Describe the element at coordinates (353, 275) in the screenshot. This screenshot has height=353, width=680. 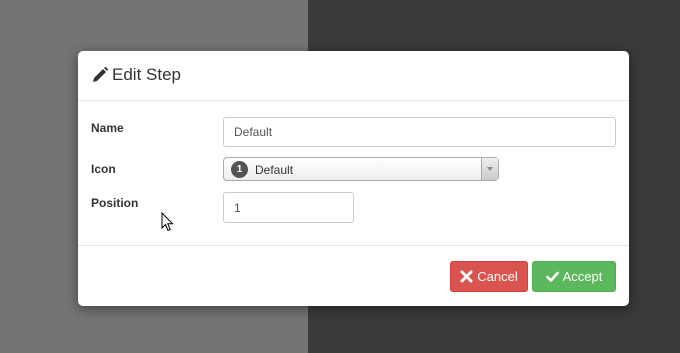
I see `dialog-footer: Cancel Accept` at that location.